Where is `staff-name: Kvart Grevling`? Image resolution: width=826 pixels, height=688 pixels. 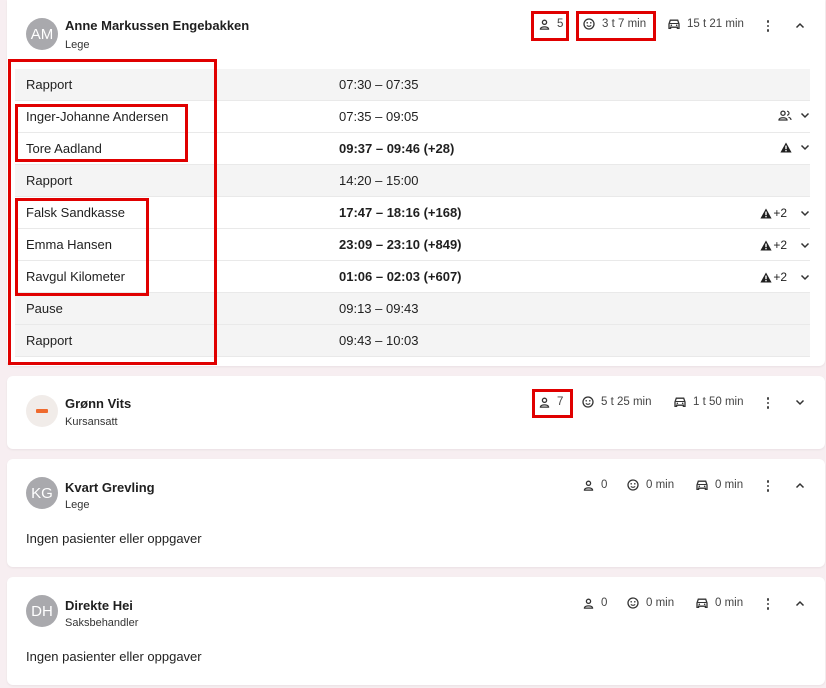
staff-name: Kvart Grevling is located at coordinates (110, 487).